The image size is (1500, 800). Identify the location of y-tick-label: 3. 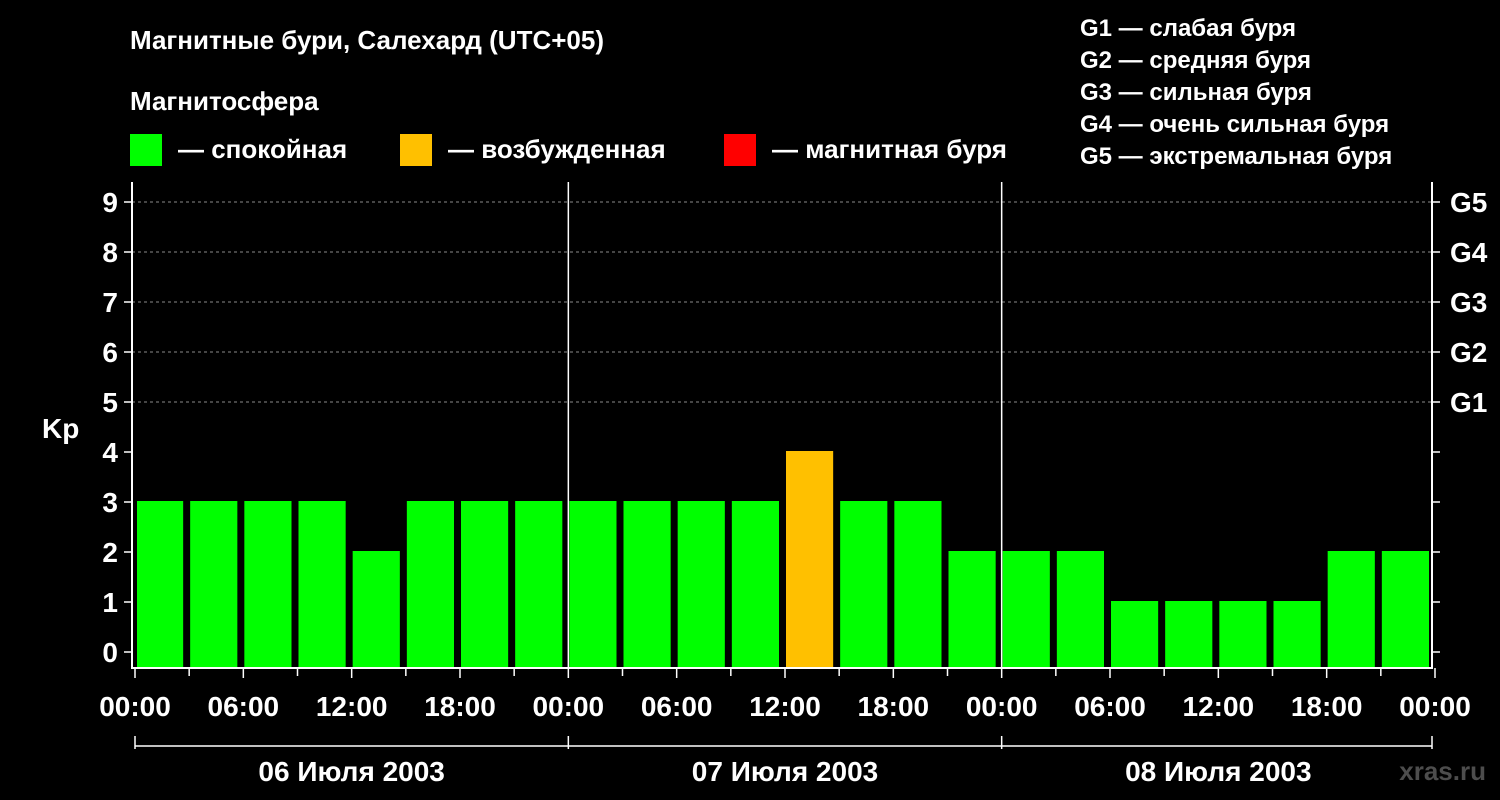
(110, 502).